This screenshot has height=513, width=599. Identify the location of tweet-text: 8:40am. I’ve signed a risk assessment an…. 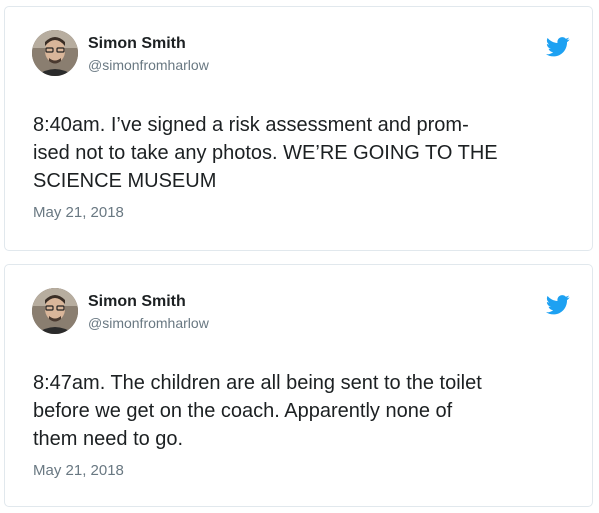
(265, 153).